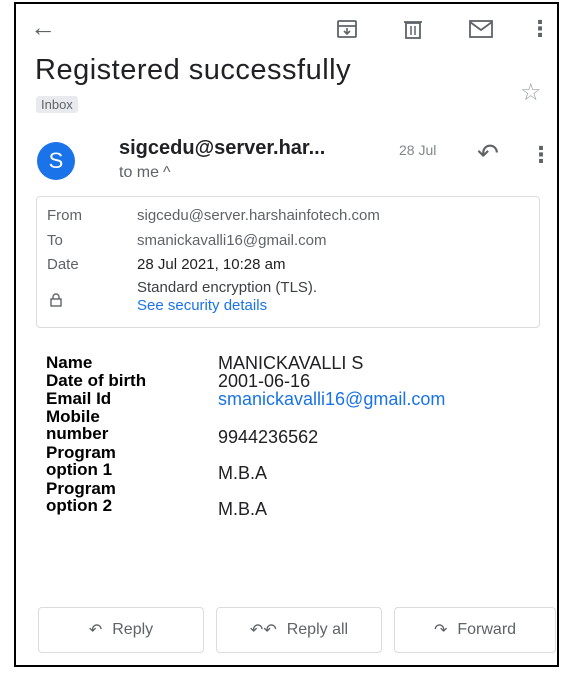 This screenshot has height=673, width=575. Describe the element at coordinates (418, 150) in the screenshot. I see `email-date-short: 28 Jul` at that location.